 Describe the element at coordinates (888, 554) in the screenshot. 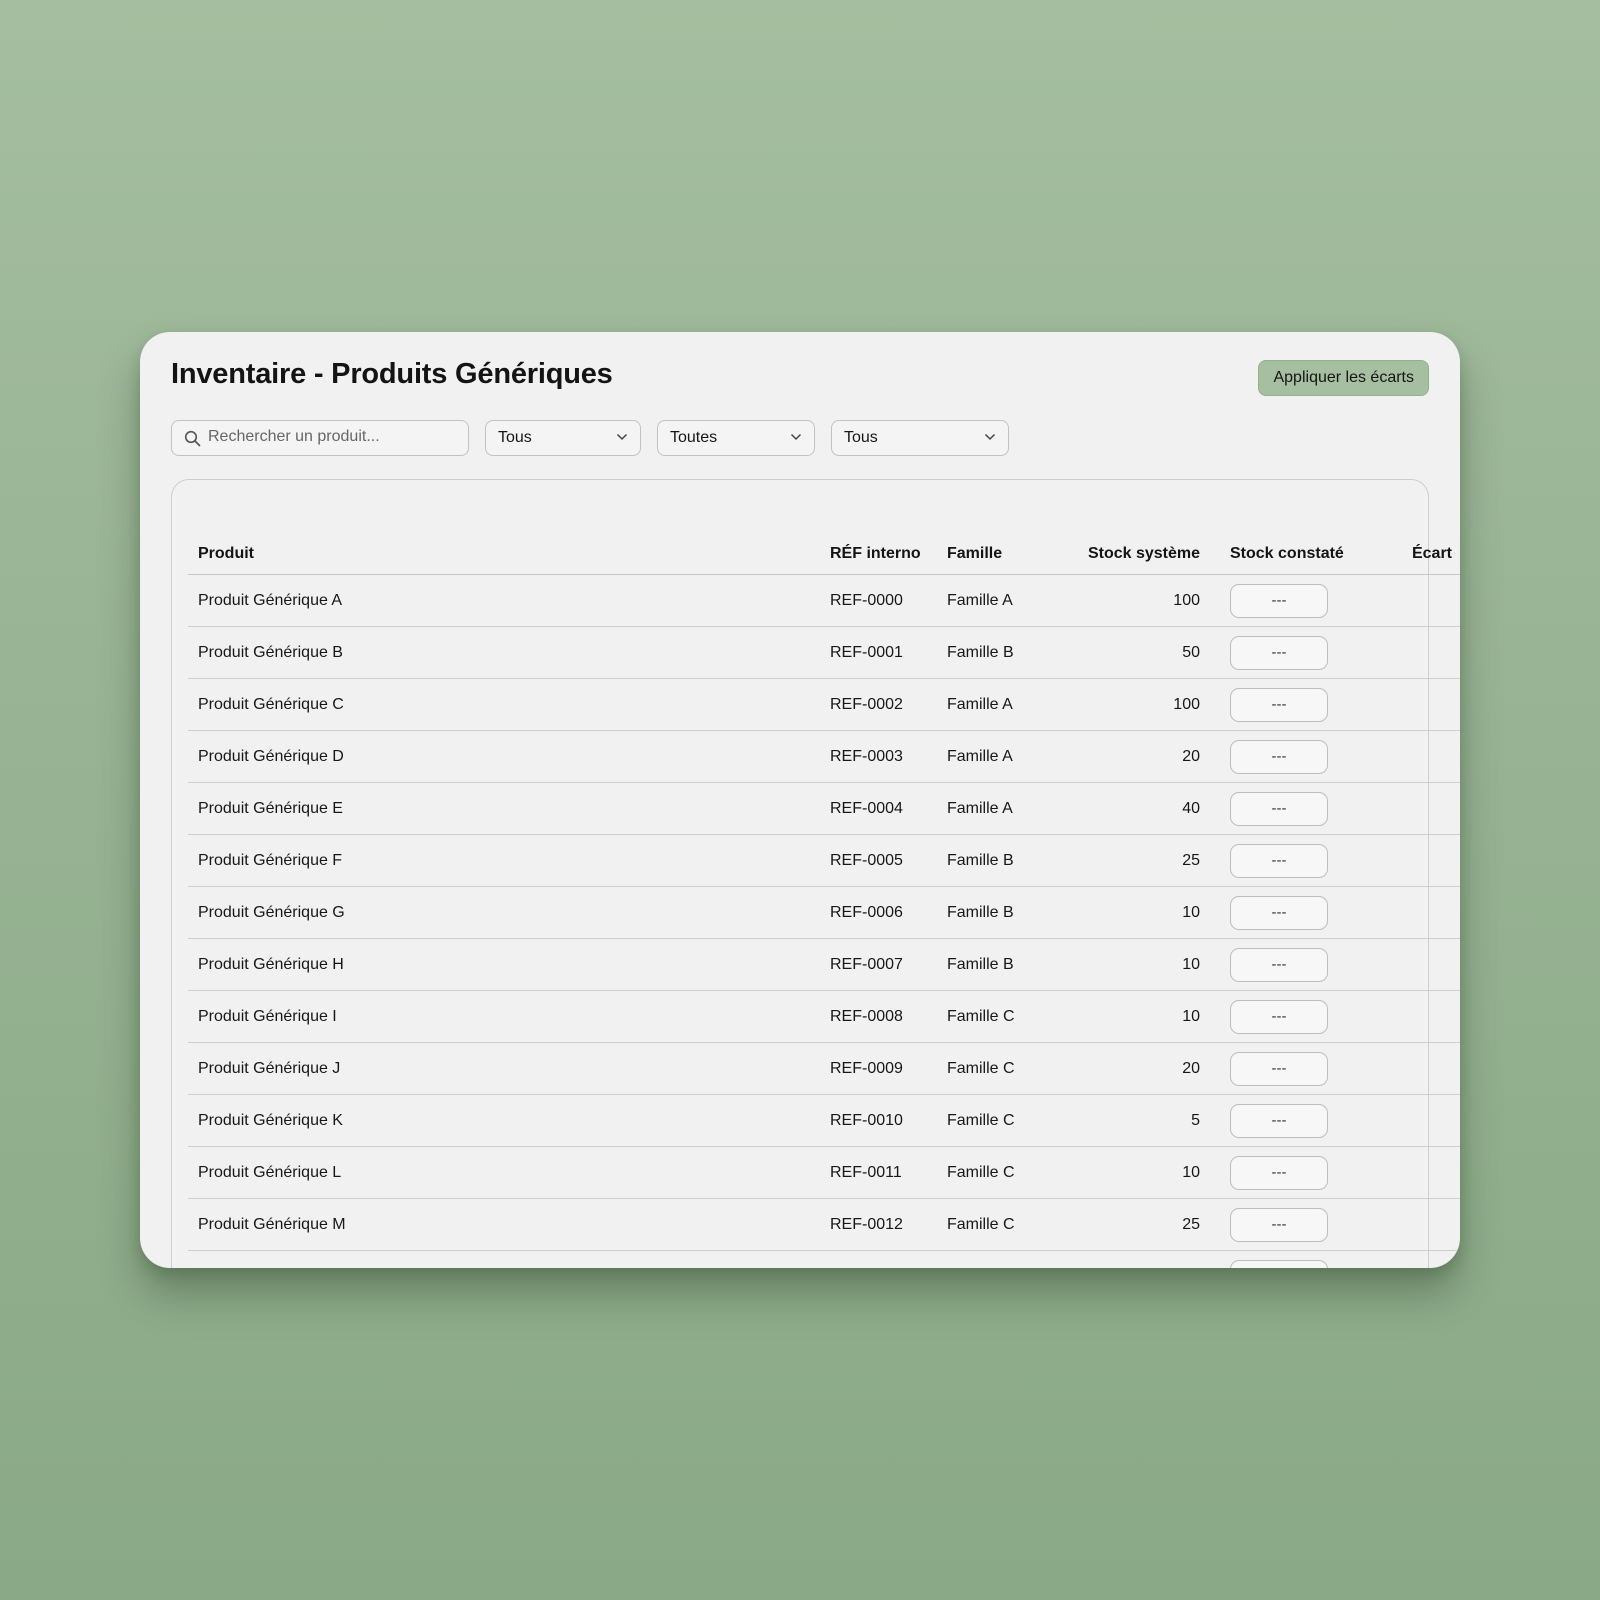

I see `header-ref: RÉF interno` at that location.